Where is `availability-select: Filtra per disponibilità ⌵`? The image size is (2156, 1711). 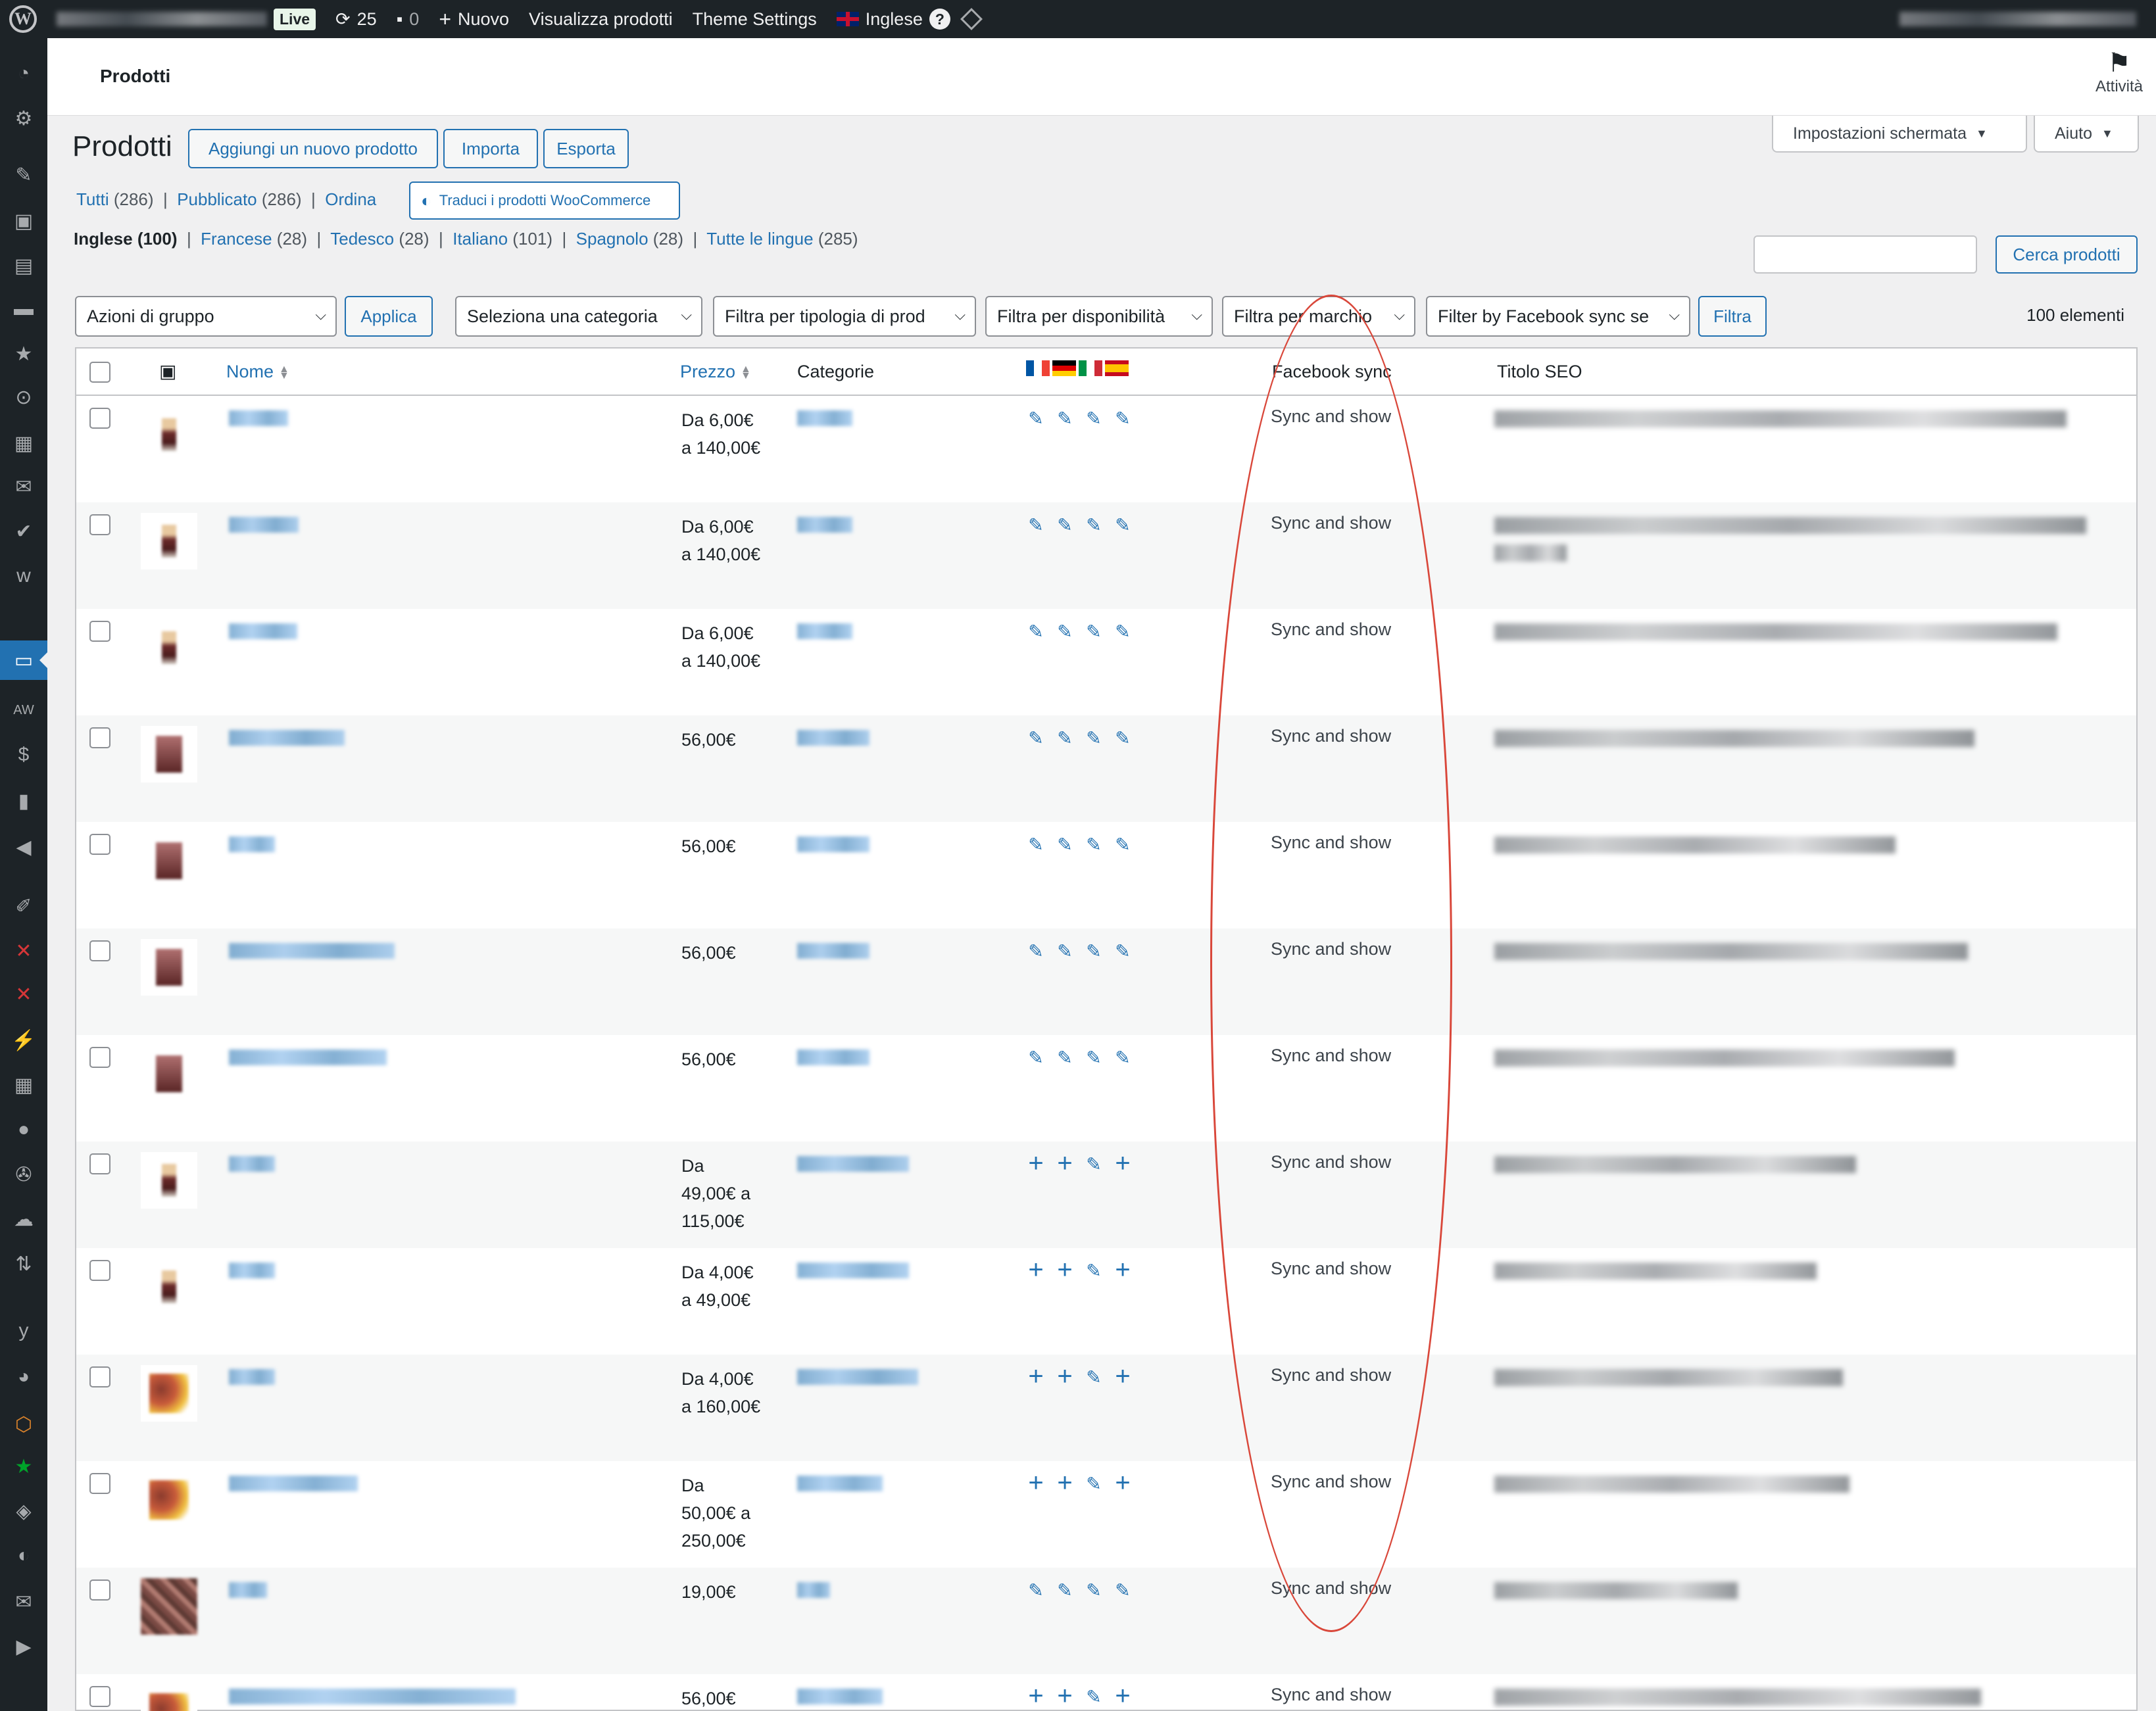 availability-select: Filtra per disponibilità ⌵ is located at coordinates (1099, 316).